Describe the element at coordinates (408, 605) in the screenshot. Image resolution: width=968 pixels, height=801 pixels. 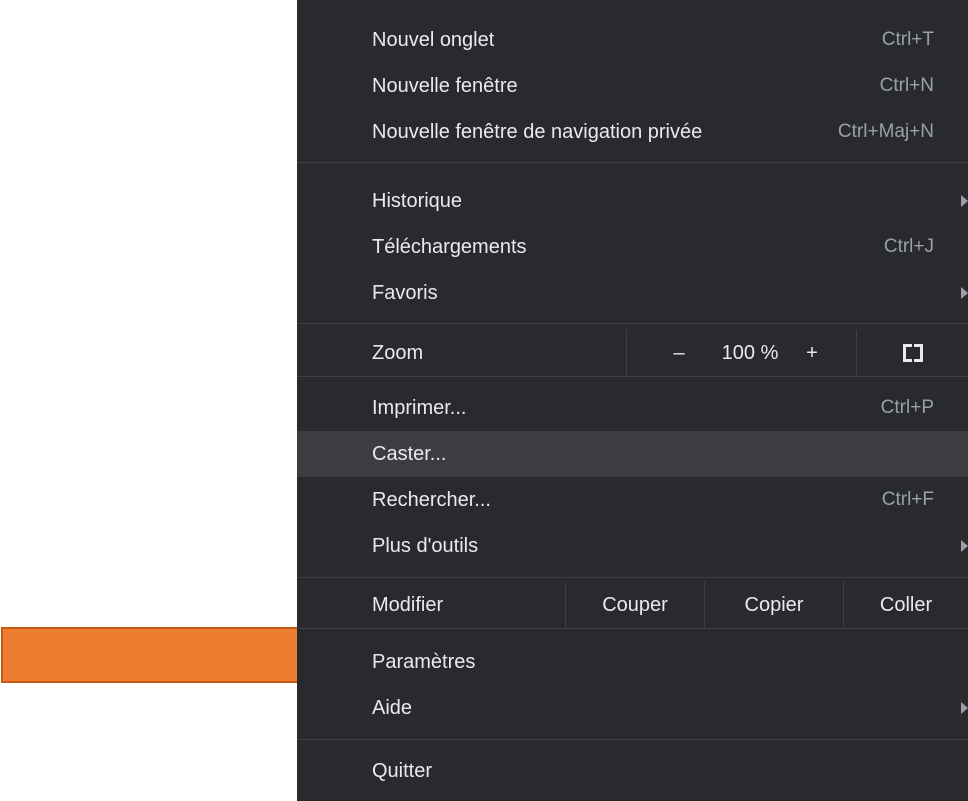
I see `edit-label: Modifier` at that location.